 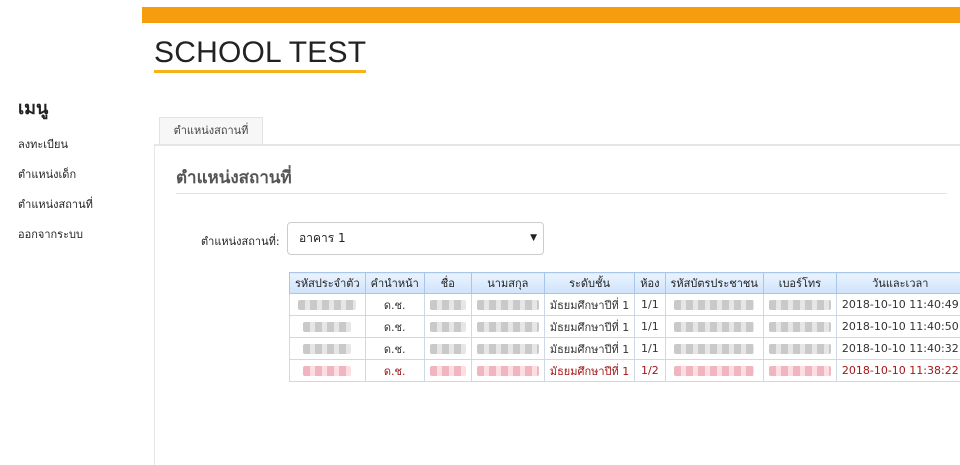 I want to click on menu-heading: เมนู, so click(x=33, y=108).